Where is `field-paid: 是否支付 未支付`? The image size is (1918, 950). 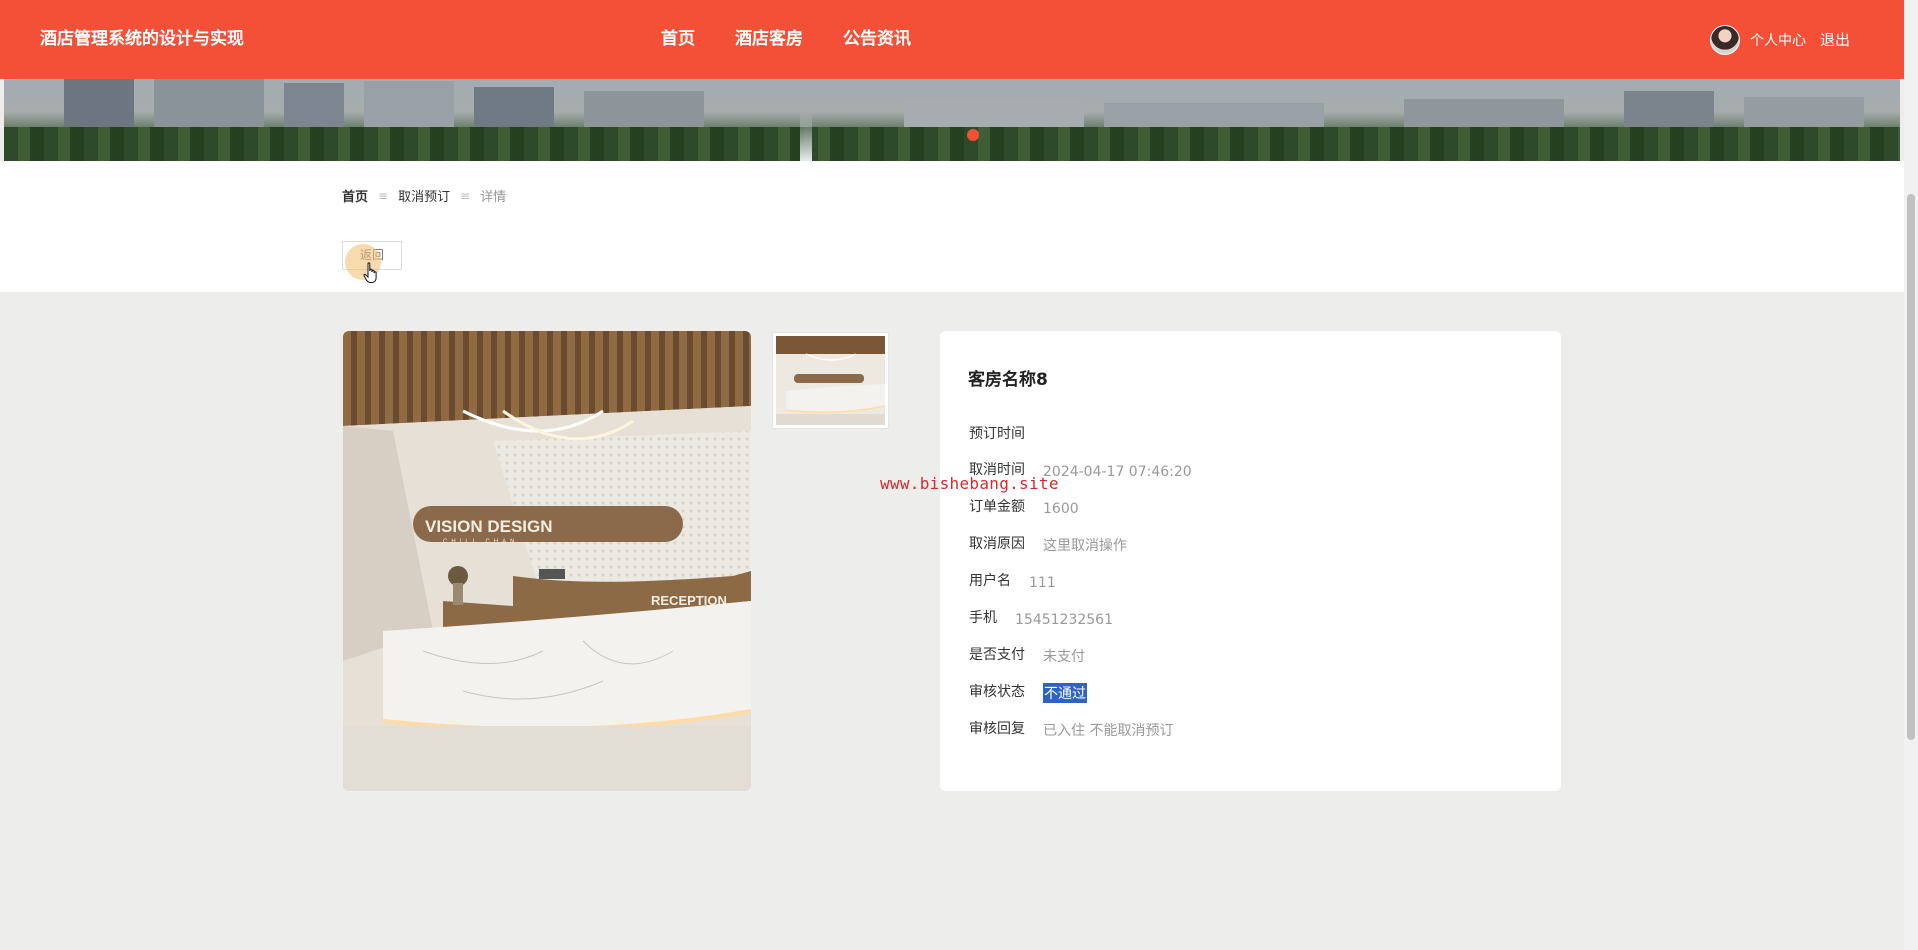
field-paid: 是否支付 未支付 is located at coordinates (1027, 654).